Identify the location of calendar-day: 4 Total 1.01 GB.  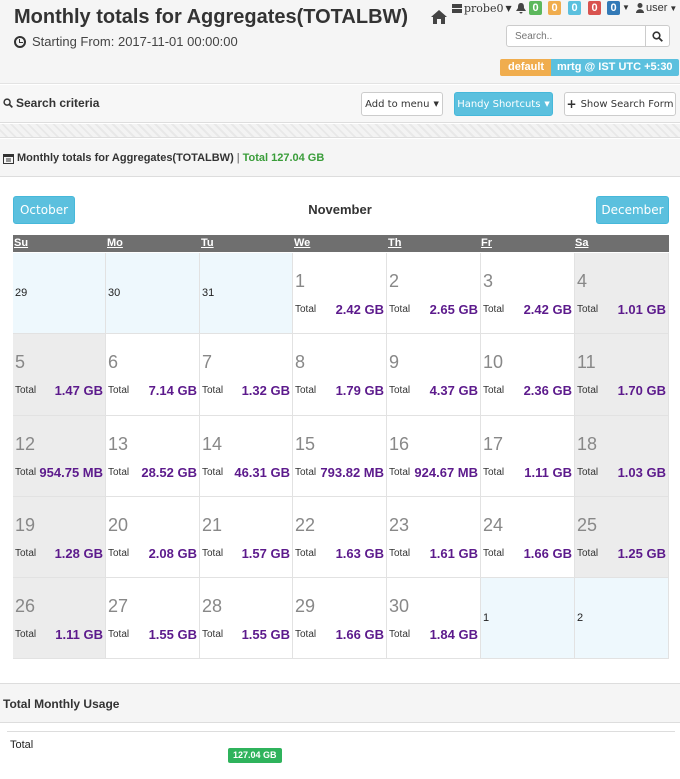
(622, 293).